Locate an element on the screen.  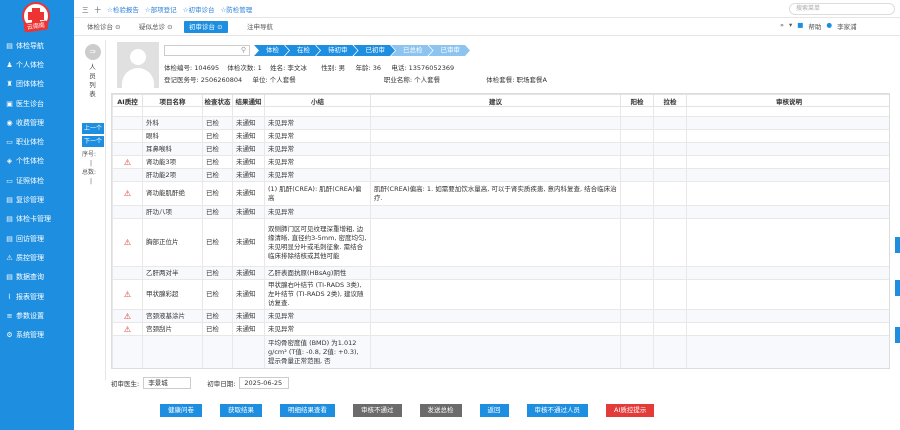
action-button: 审核不通过人员 is located at coordinates (557, 410).